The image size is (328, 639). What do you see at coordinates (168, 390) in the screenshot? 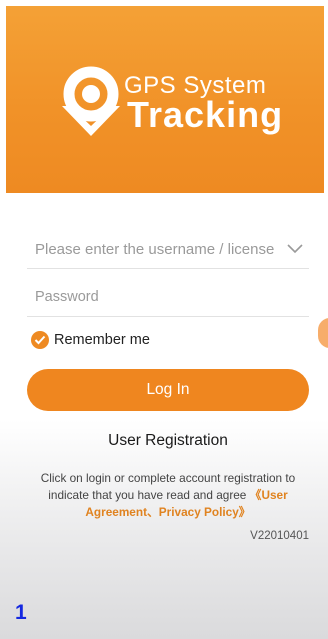
I see `login-button: Log In` at bounding box center [168, 390].